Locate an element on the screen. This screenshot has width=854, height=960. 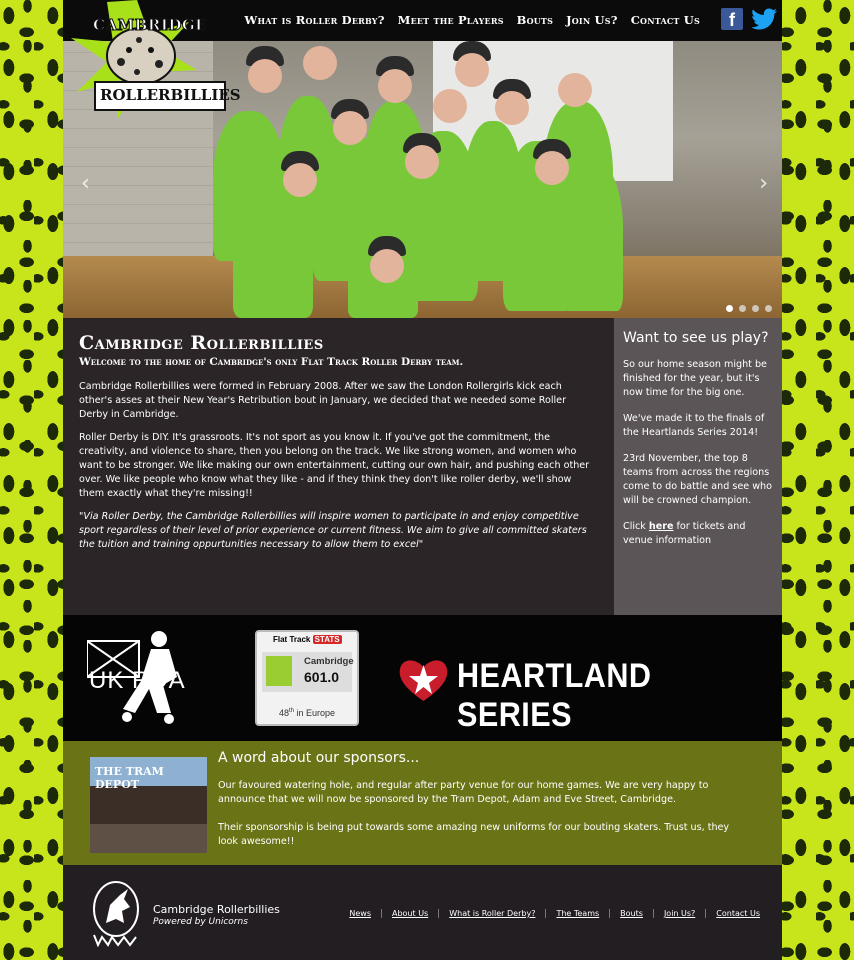
ukrda-logo: UK RDA is located at coordinates (149, 677).